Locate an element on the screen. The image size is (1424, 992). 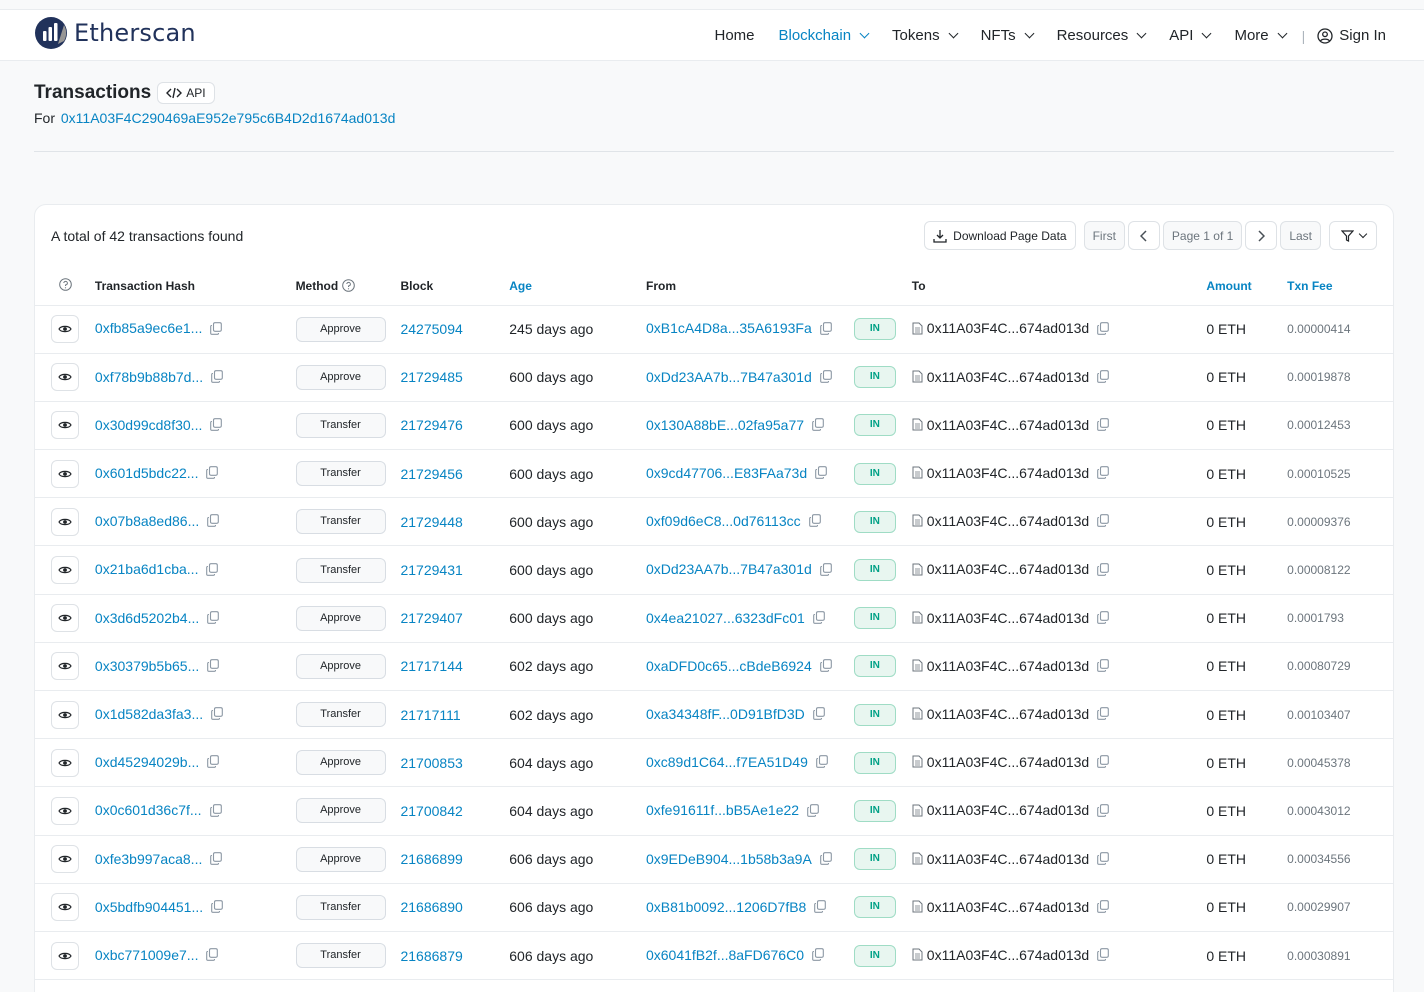
from-address-link: 0x9EDeB904...1b58b3a9A is located at coordinates (729, 859).